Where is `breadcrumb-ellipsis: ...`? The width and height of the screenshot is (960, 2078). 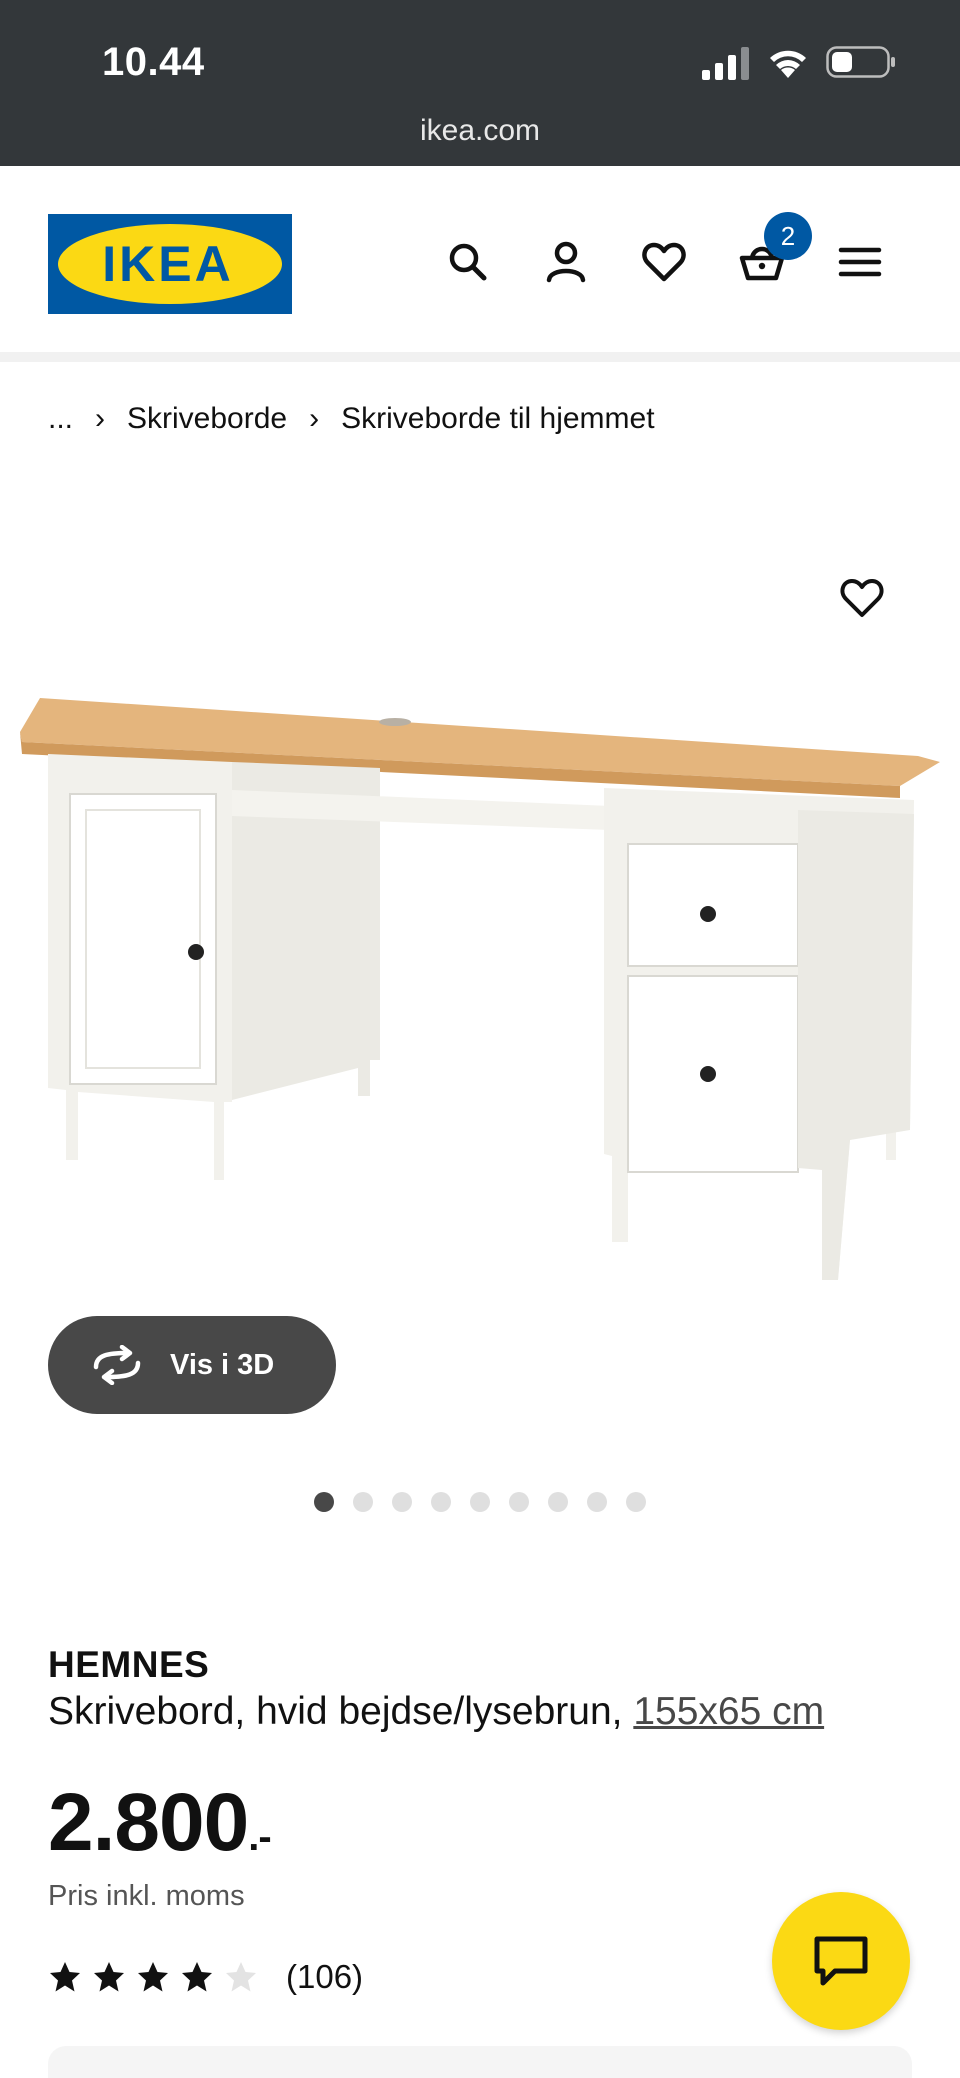
breadcrumb-ellipsis: ... is located at coordinates (60, 419).